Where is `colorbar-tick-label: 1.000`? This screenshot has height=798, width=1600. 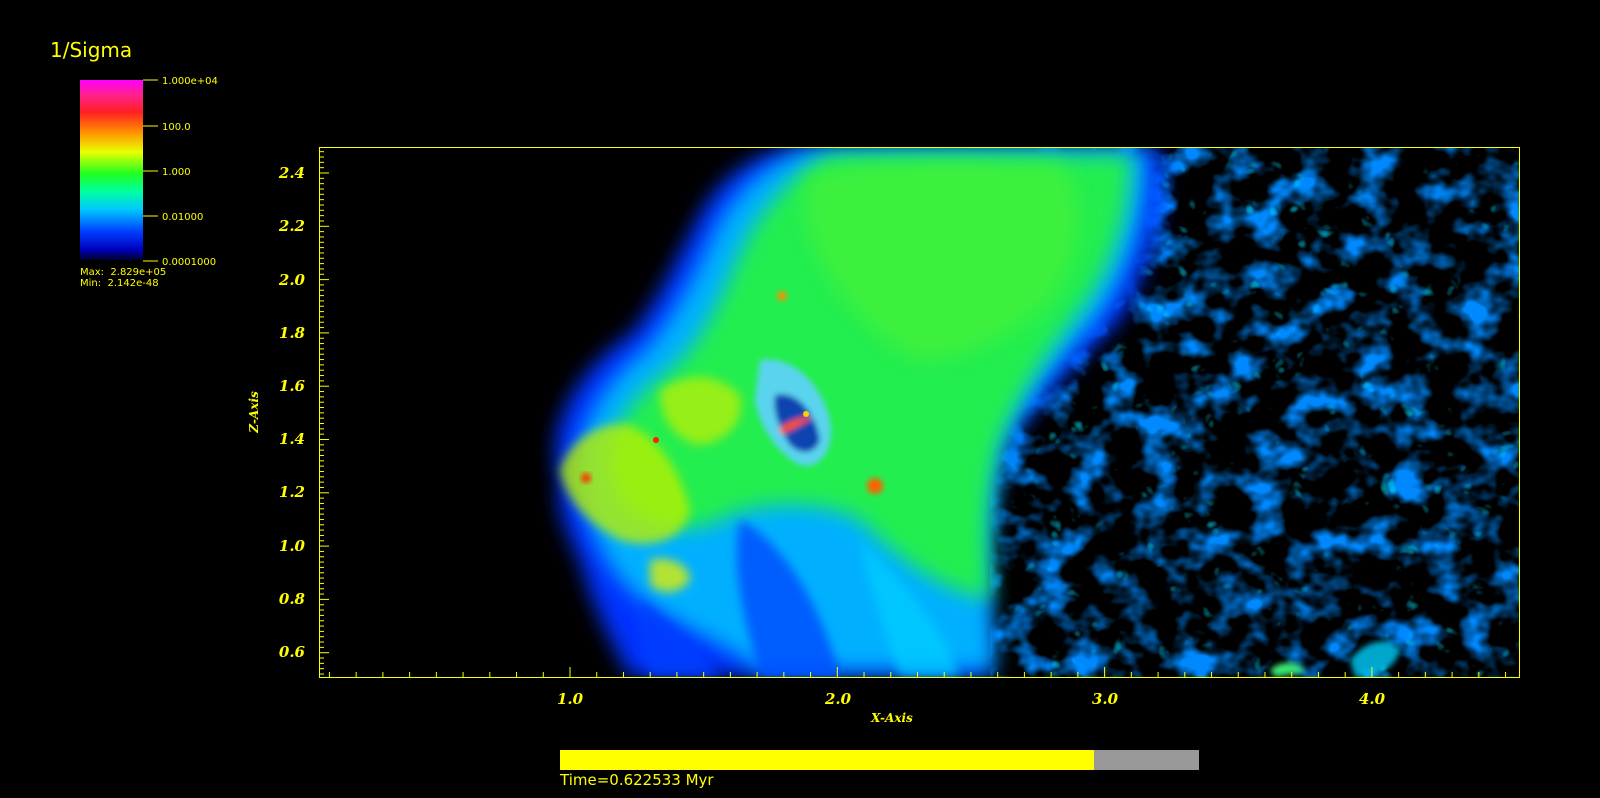
colorbar-tick-label: 1.000 is located at coordinates (176, 172).